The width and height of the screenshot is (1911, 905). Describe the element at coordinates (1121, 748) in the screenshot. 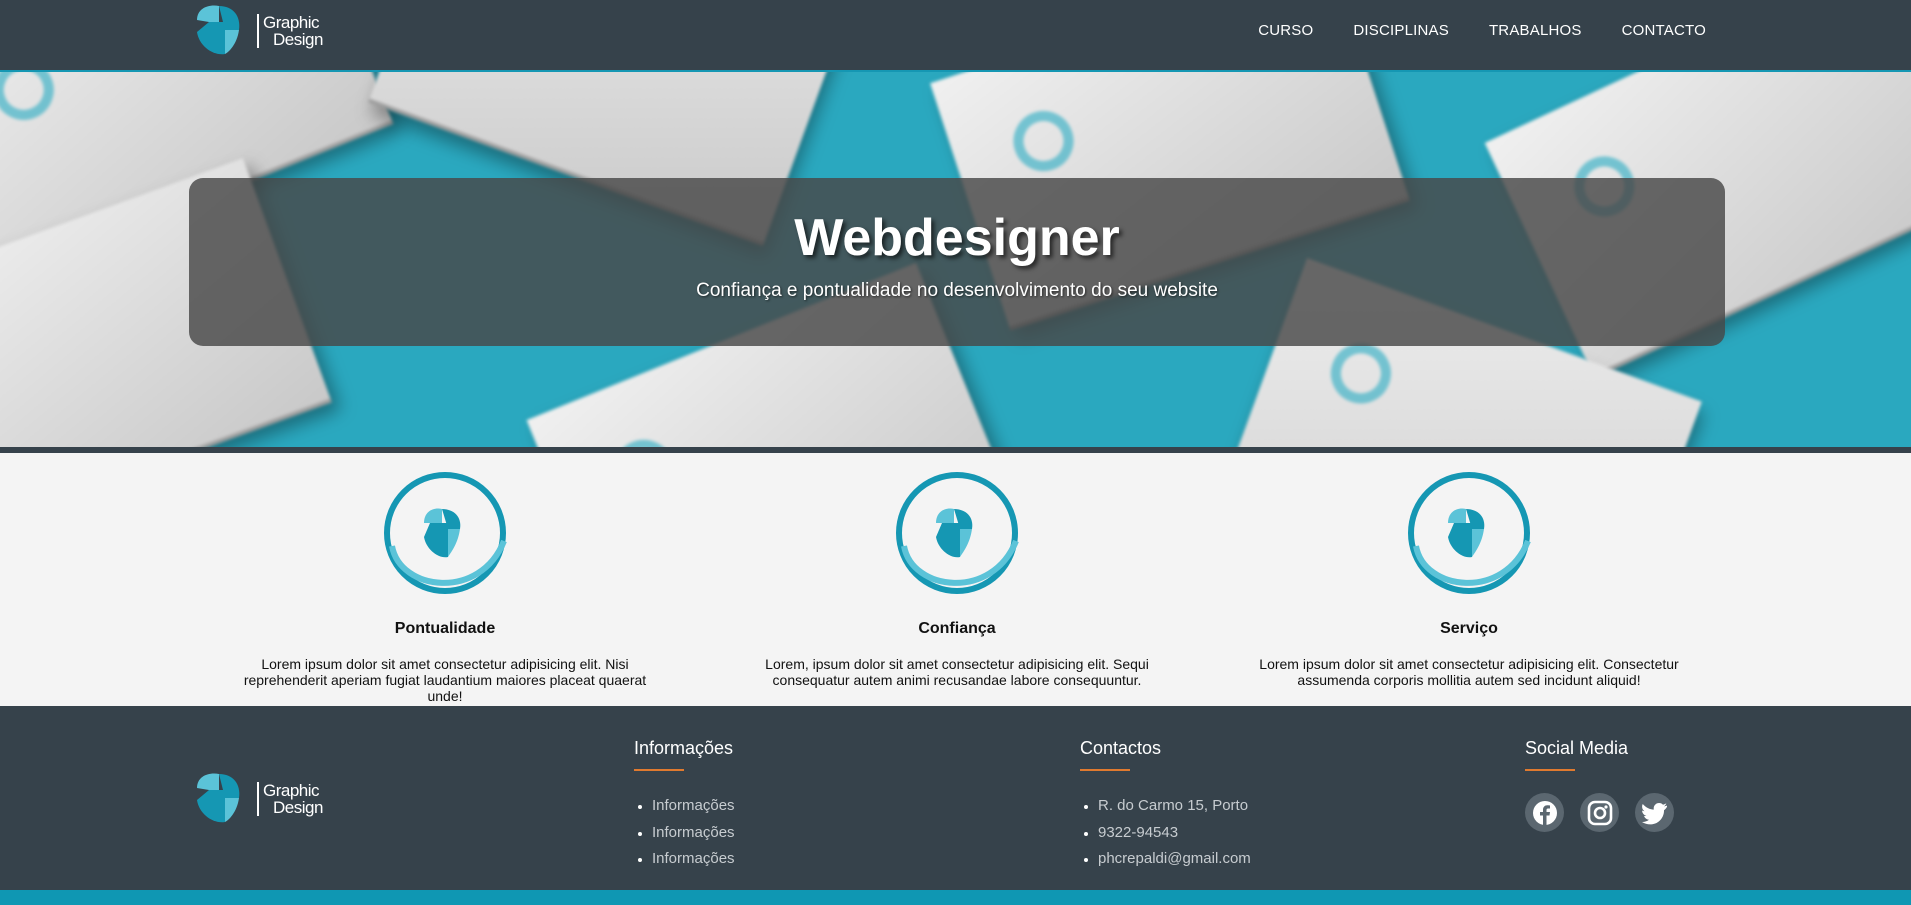

I see `footer-contacts-heading: Contactos` at that location.